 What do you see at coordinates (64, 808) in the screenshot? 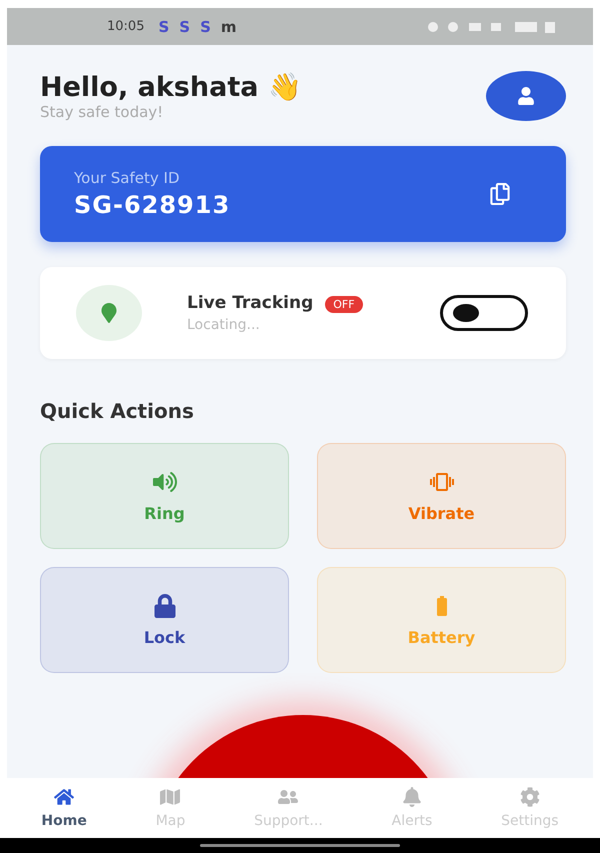
I see `nav-tab: Home` at bounding box center [64, 808].